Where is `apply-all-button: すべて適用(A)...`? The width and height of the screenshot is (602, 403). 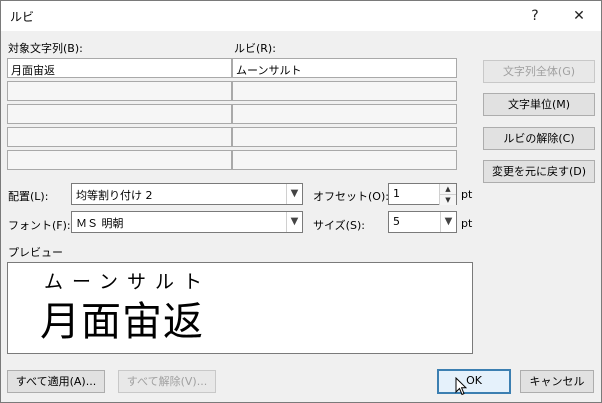 apply-all-button: すべて適用(A)... is located at coordinates (56, 381).